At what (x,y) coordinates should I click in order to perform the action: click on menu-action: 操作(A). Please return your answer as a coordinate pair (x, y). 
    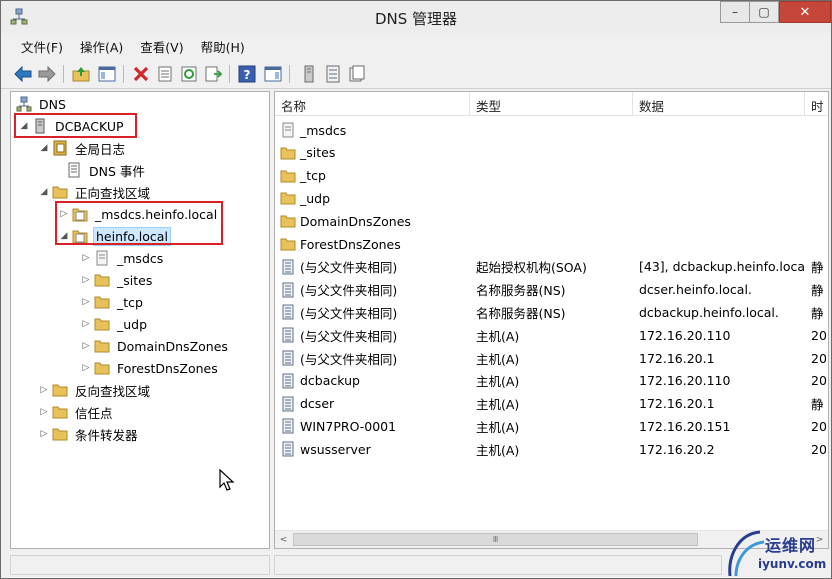
    Looking at the image, I should click on (102, 46).